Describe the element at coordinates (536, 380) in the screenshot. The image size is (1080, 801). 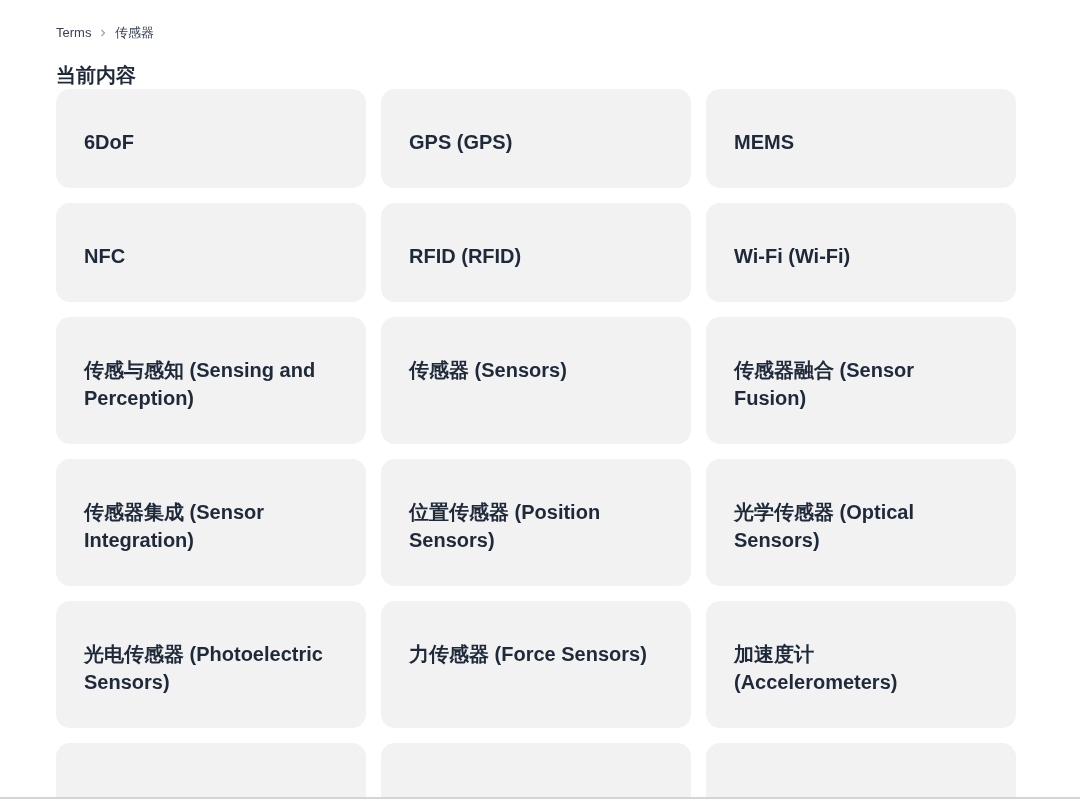
I see `term-card: 传感器 (Sensors)` at that location.